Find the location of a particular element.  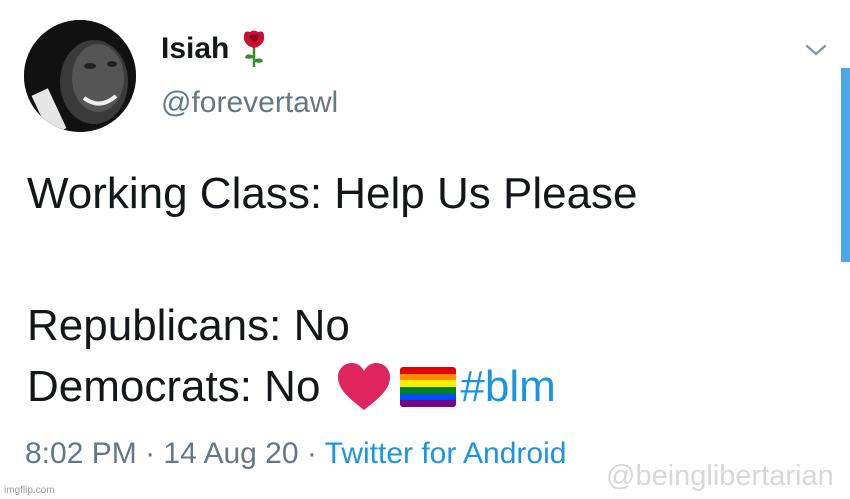

avatar is located at coordinates (80, 76).